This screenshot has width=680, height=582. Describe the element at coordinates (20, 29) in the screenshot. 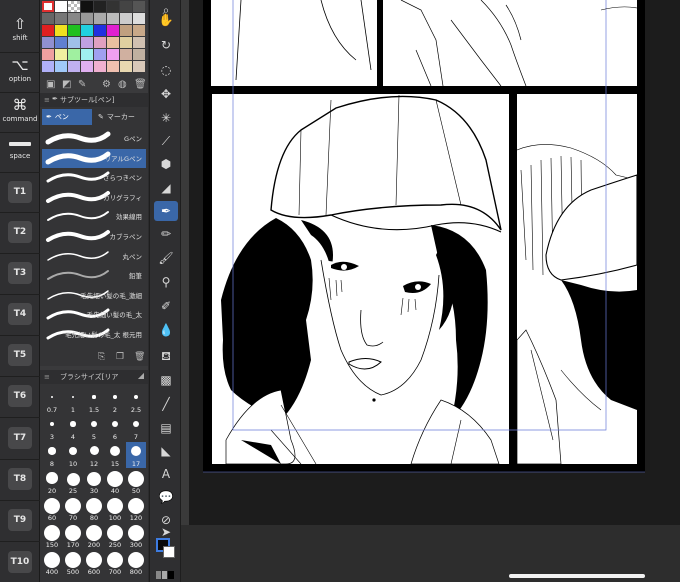

I see `shift-key: ⇧ shift` at that location.